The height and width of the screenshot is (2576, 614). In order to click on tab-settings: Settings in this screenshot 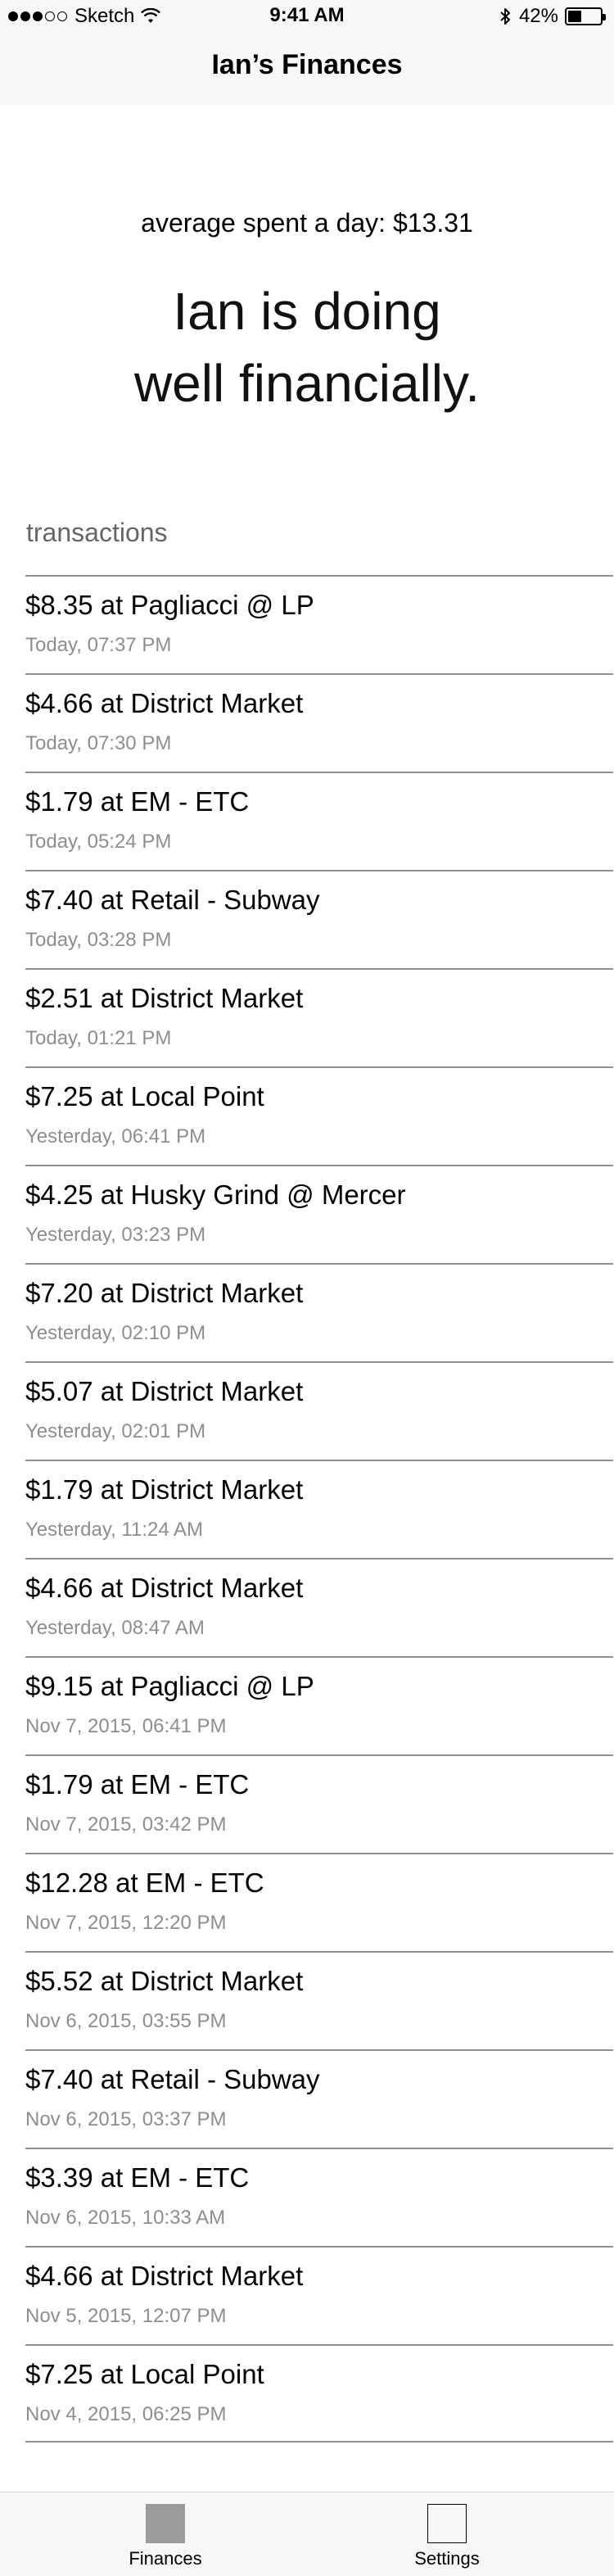, I will do `click(447, 2534)`.